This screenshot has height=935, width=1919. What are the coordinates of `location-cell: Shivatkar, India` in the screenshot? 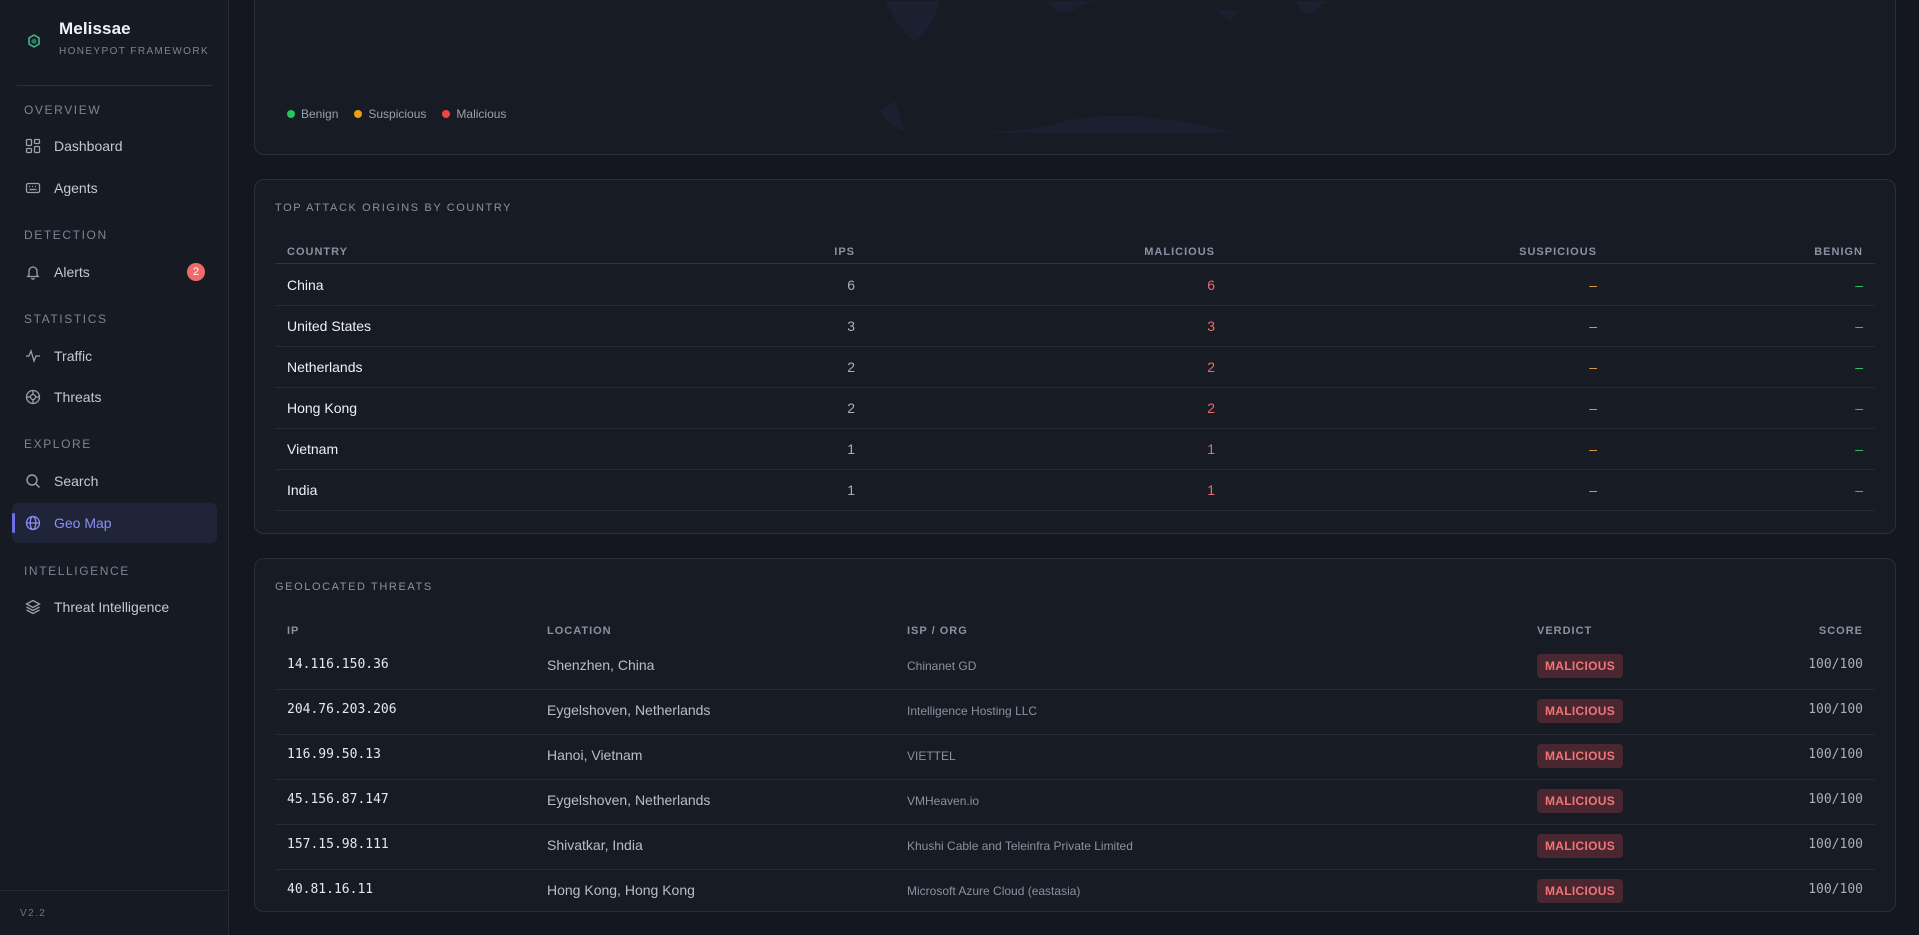 It's located at (595, 845).